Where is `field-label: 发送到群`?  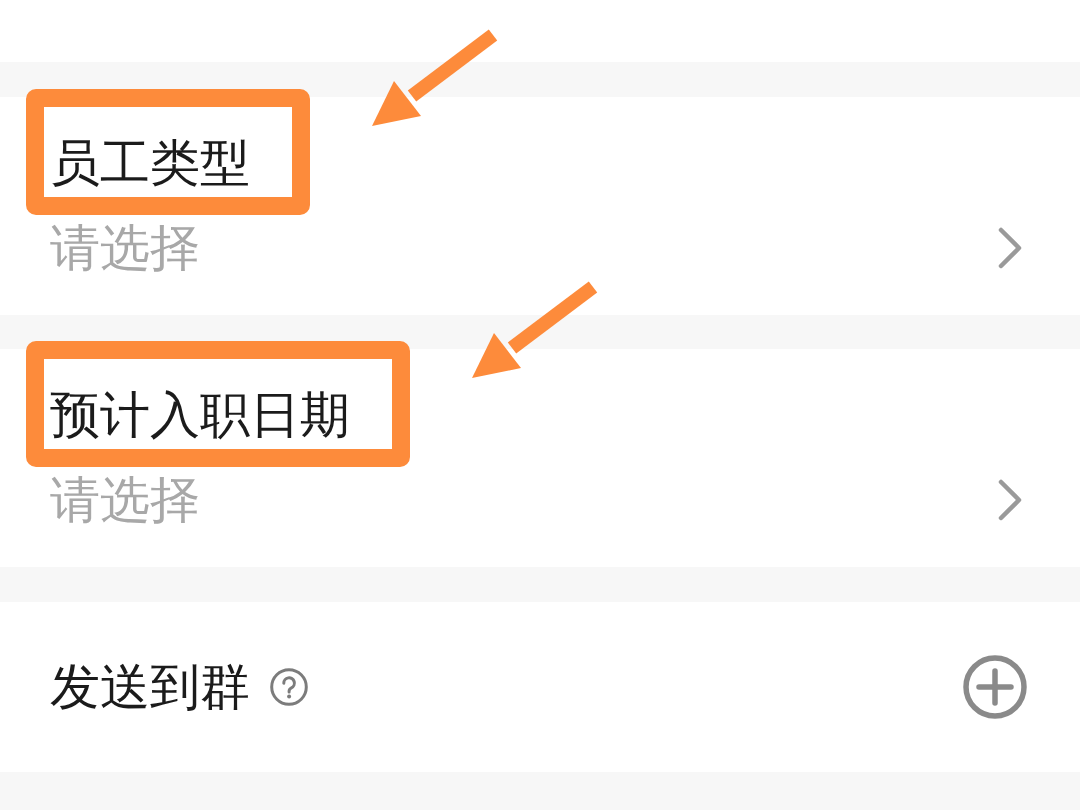
field-label: 发送到群 is located at coordinates (150, 687).